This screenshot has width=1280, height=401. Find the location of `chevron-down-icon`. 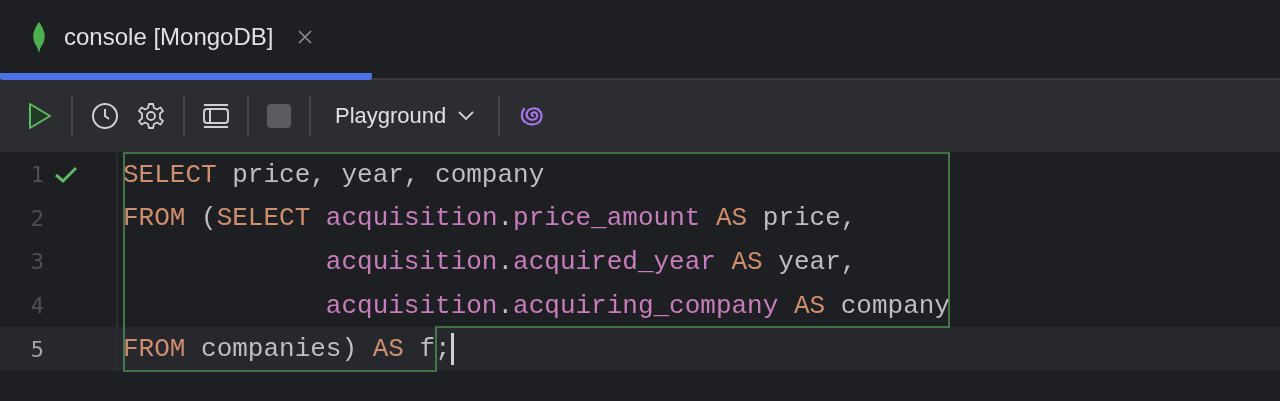

chevron-down-icon is located at coordinates (466, 116).